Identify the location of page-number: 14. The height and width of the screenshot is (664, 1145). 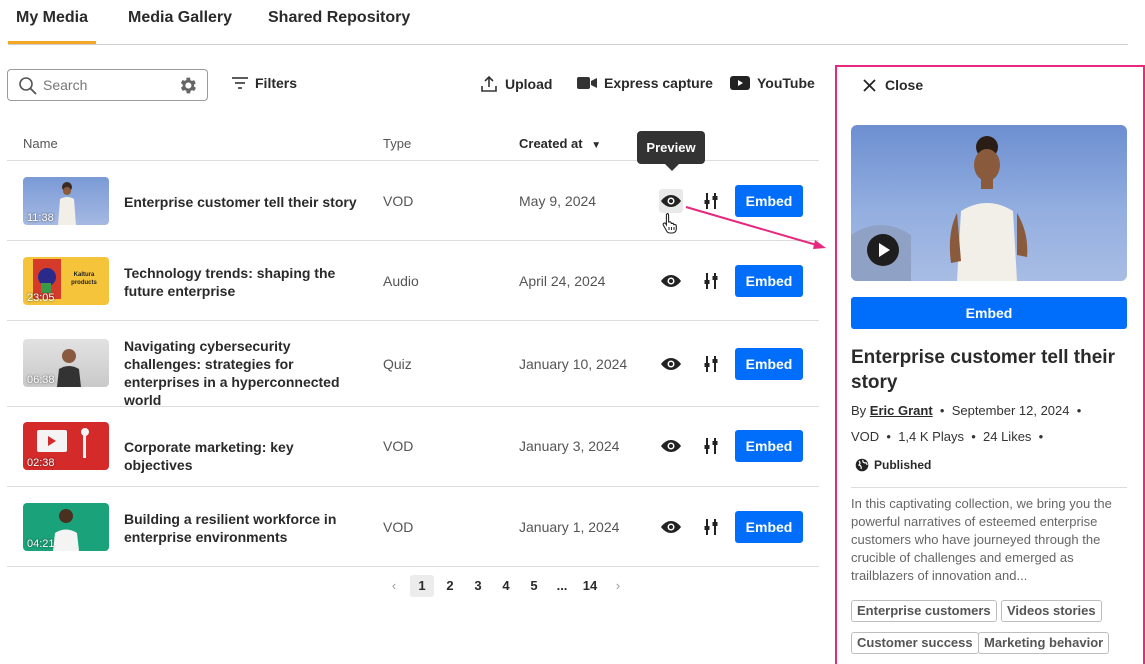
(590, 586).